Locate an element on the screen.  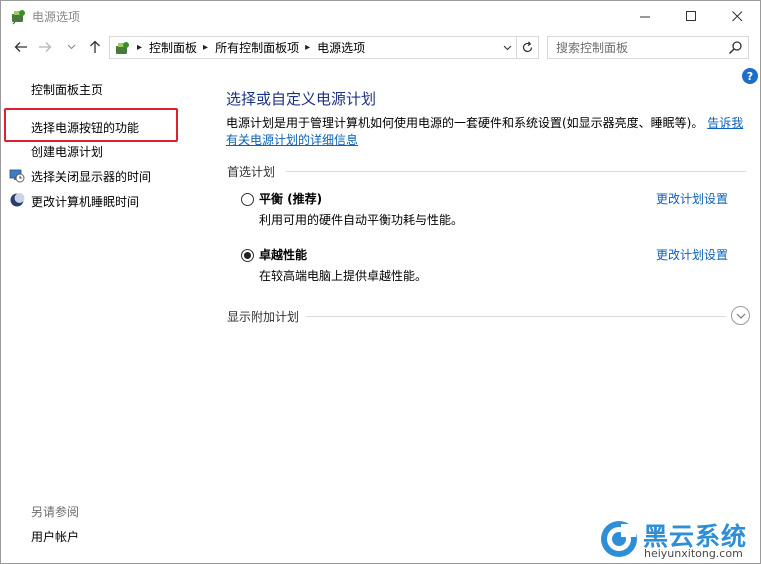
window-title: 电源选项 is located at coordinates (56, 17).